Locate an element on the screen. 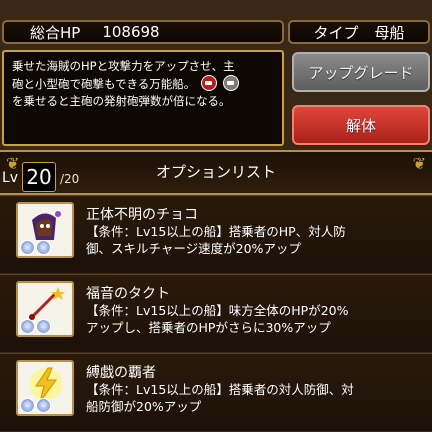 This screenshot has height=432, width=432. hp-value: 108698 is located at coordinates (131, 32).